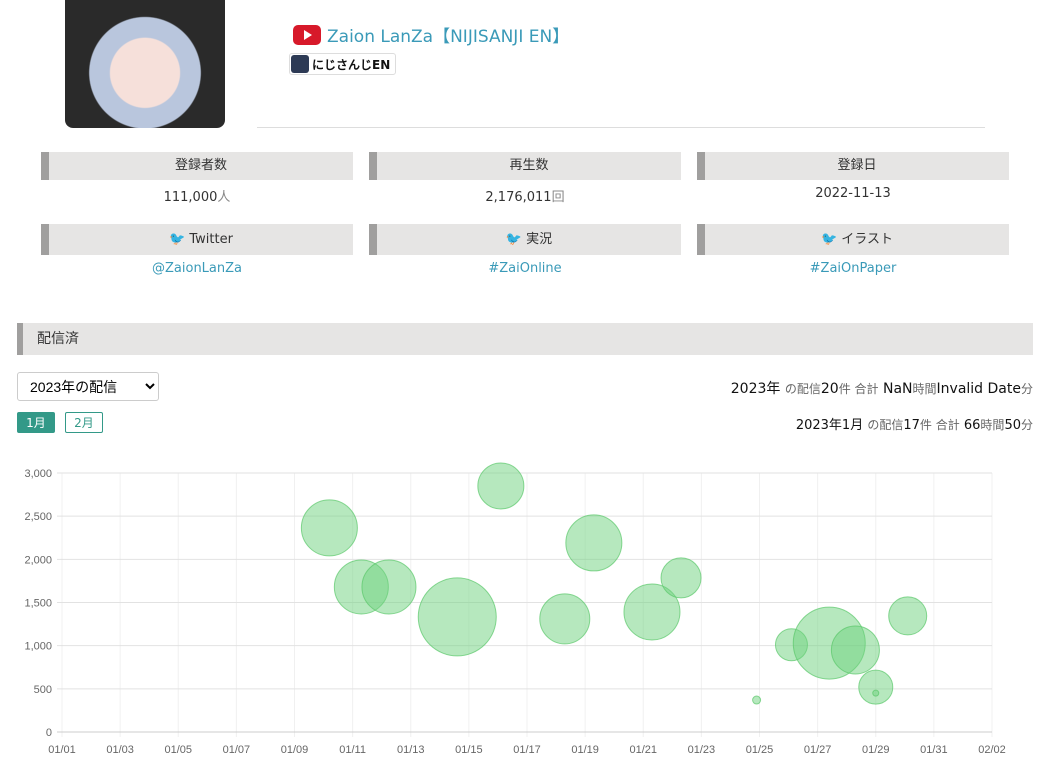 Image resolution: width=1056 pixels, height=766 pixels. Describe the element at coordinates (300, 64) in the screenshot. I see `nijisanji-logo-icon` at that location.